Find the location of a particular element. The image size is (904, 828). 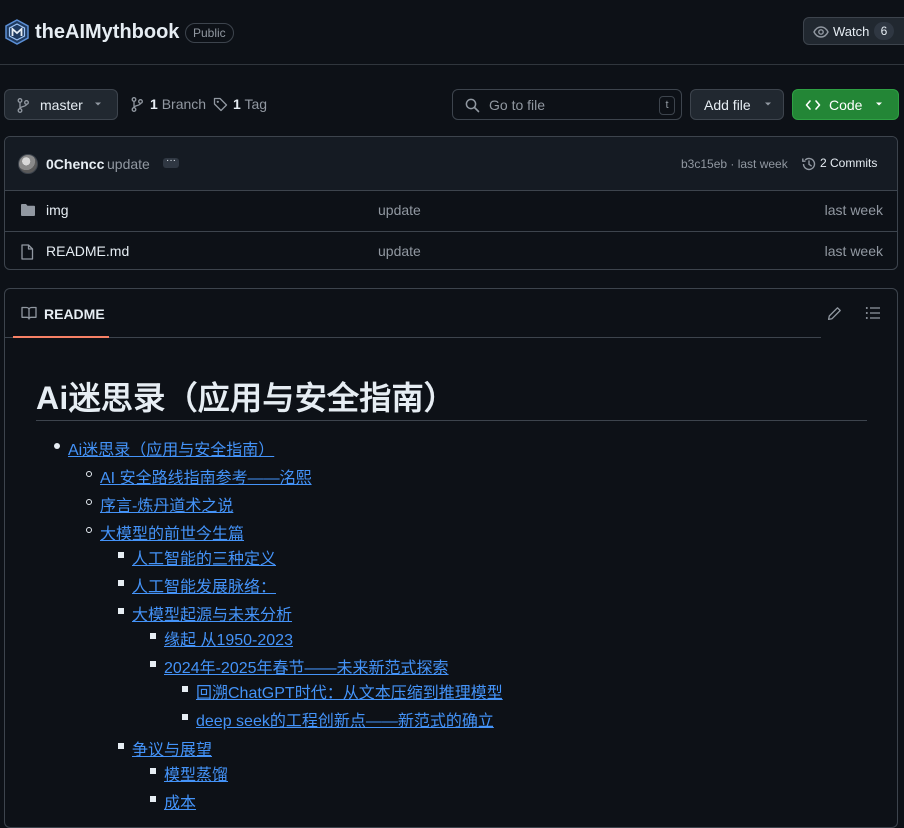

toc-link: 成本 is located at coordinates (180, 801).